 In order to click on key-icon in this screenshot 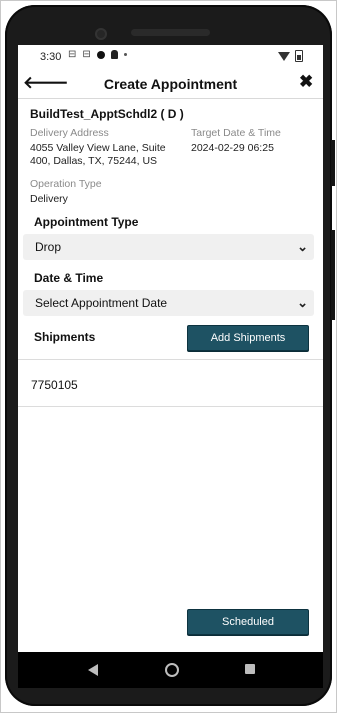, I will do `click(114, 54)`.